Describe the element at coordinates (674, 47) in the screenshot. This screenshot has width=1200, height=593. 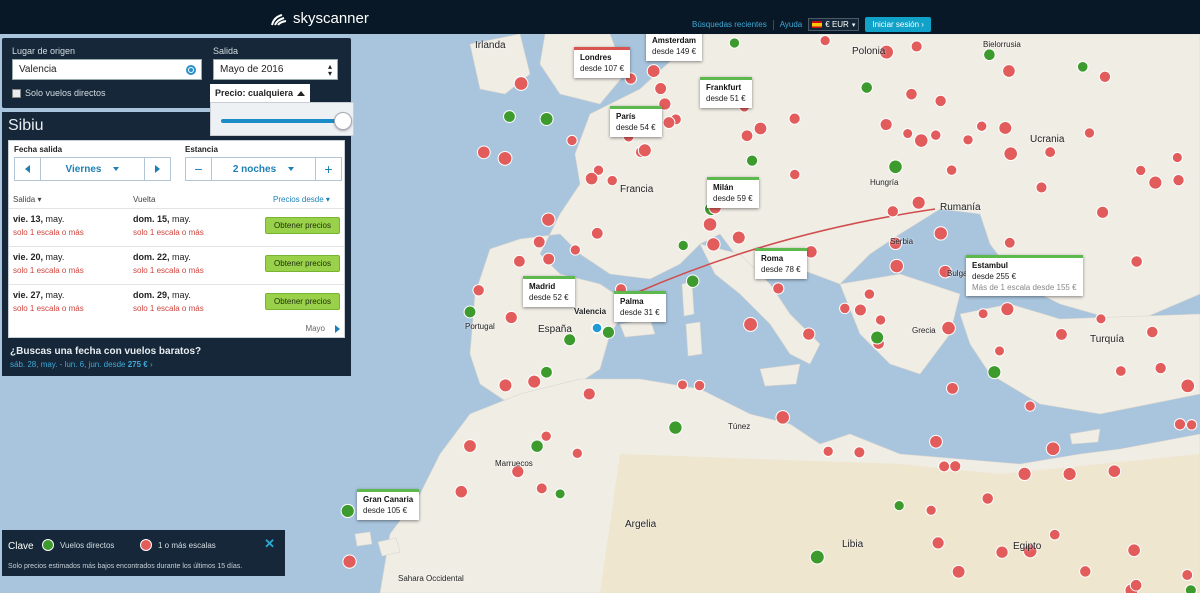
I see `map-price-label: Amsterdam desde 149 €` at that location.